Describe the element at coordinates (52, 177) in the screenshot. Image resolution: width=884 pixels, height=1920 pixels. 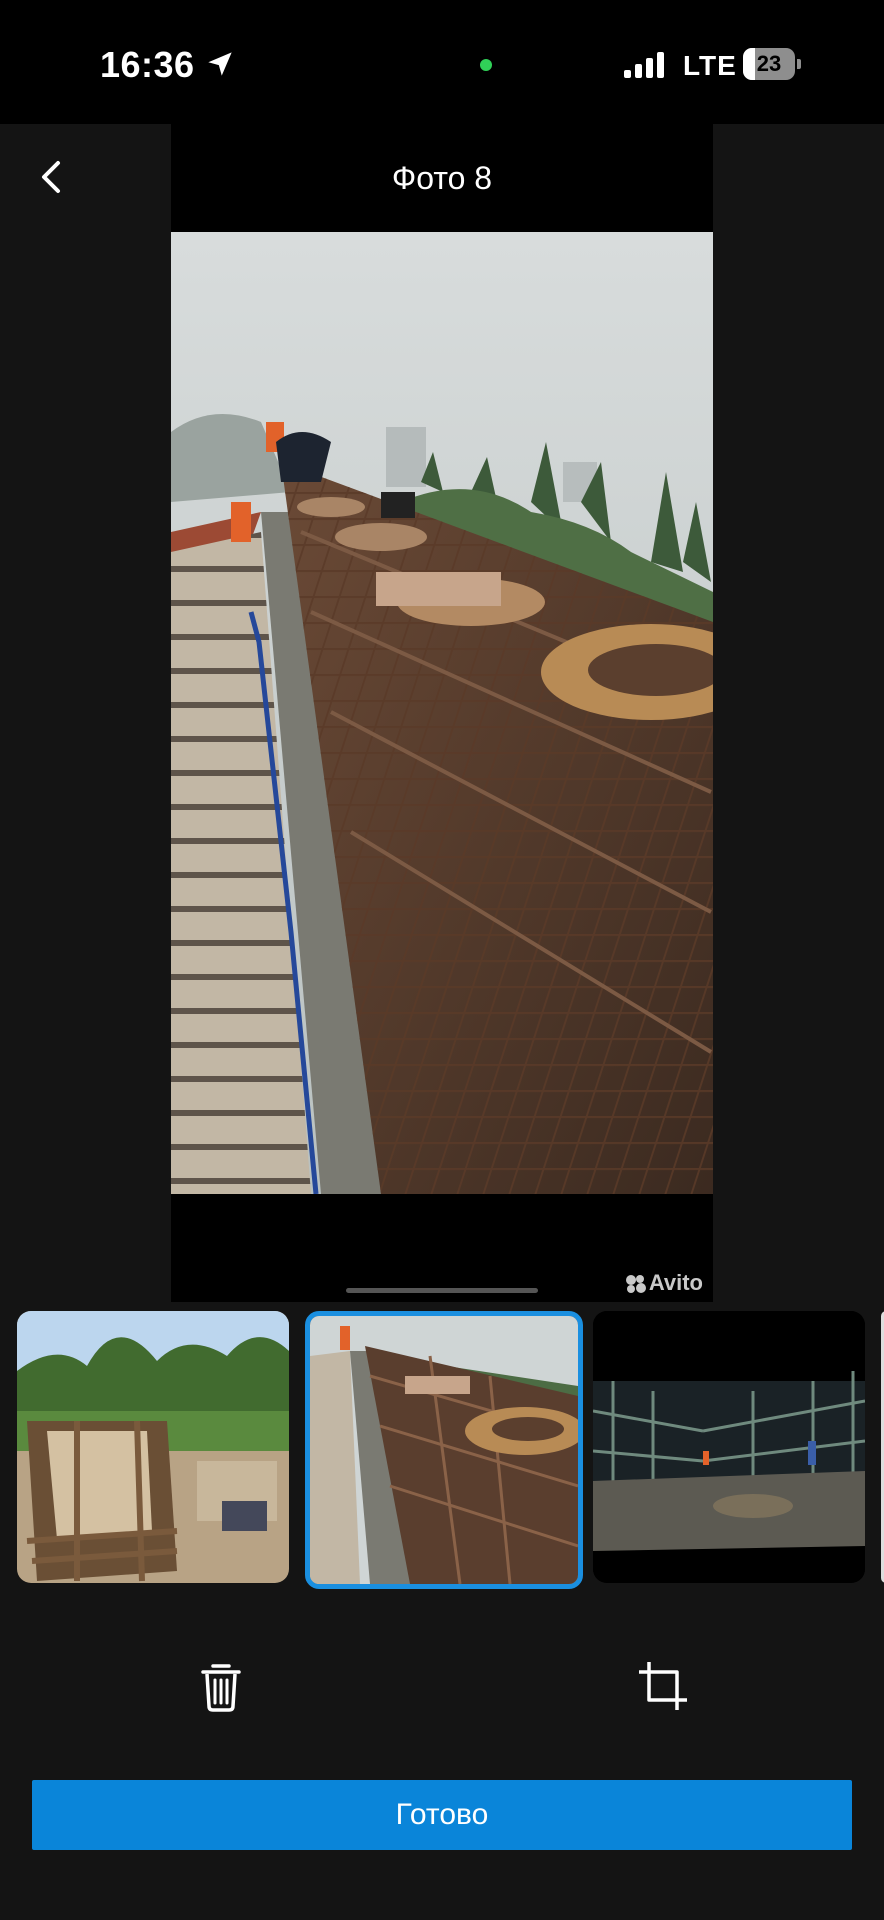
I see `back-button` at that location.